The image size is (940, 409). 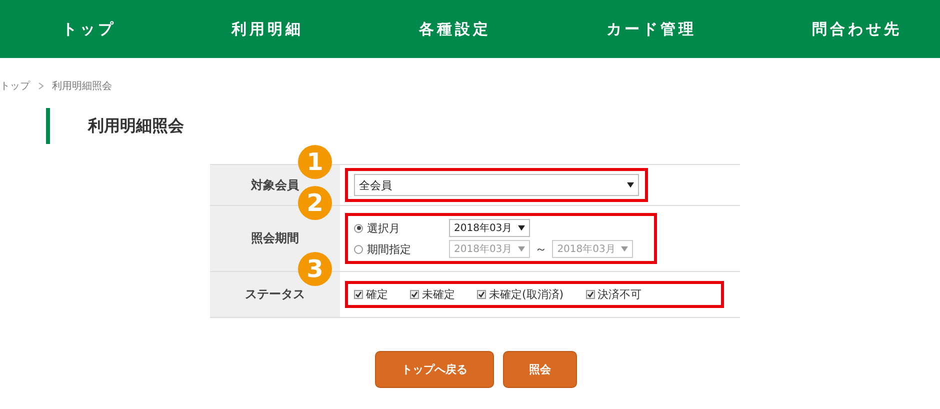 What do you see at coordinates (540, 369) in the screenshot?
I see `search-button: 照会` at bounding box center [540, 369].